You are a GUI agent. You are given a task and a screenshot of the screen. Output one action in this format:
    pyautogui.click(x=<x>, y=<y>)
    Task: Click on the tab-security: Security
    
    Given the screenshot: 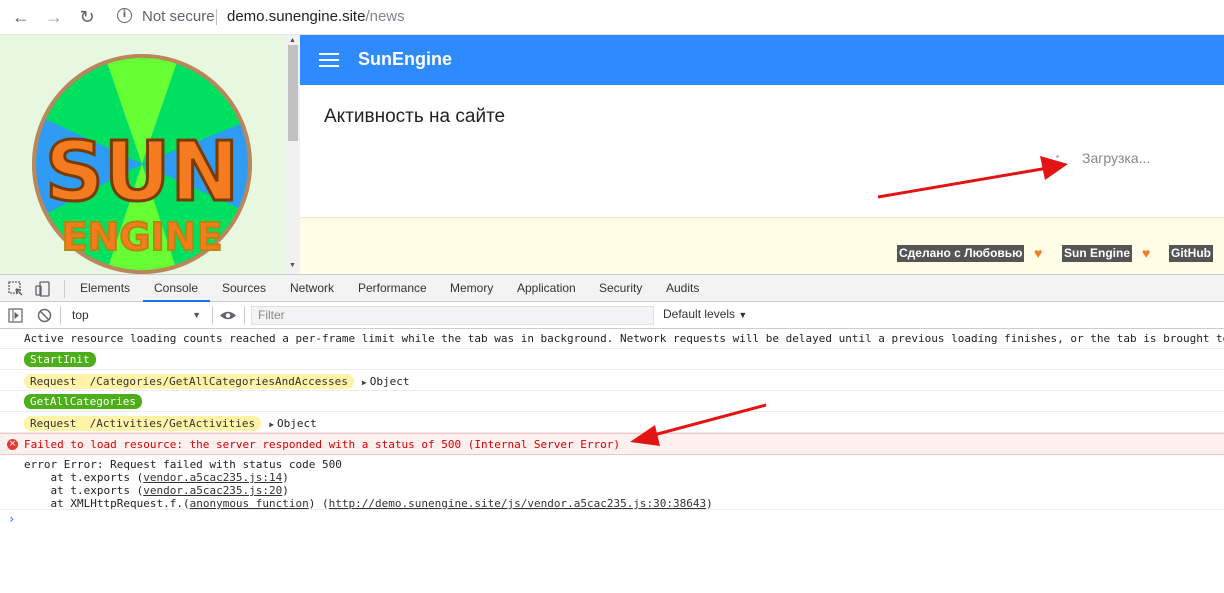 What is the action you would take?
    pyautogui.click(x=620, y=288)
    